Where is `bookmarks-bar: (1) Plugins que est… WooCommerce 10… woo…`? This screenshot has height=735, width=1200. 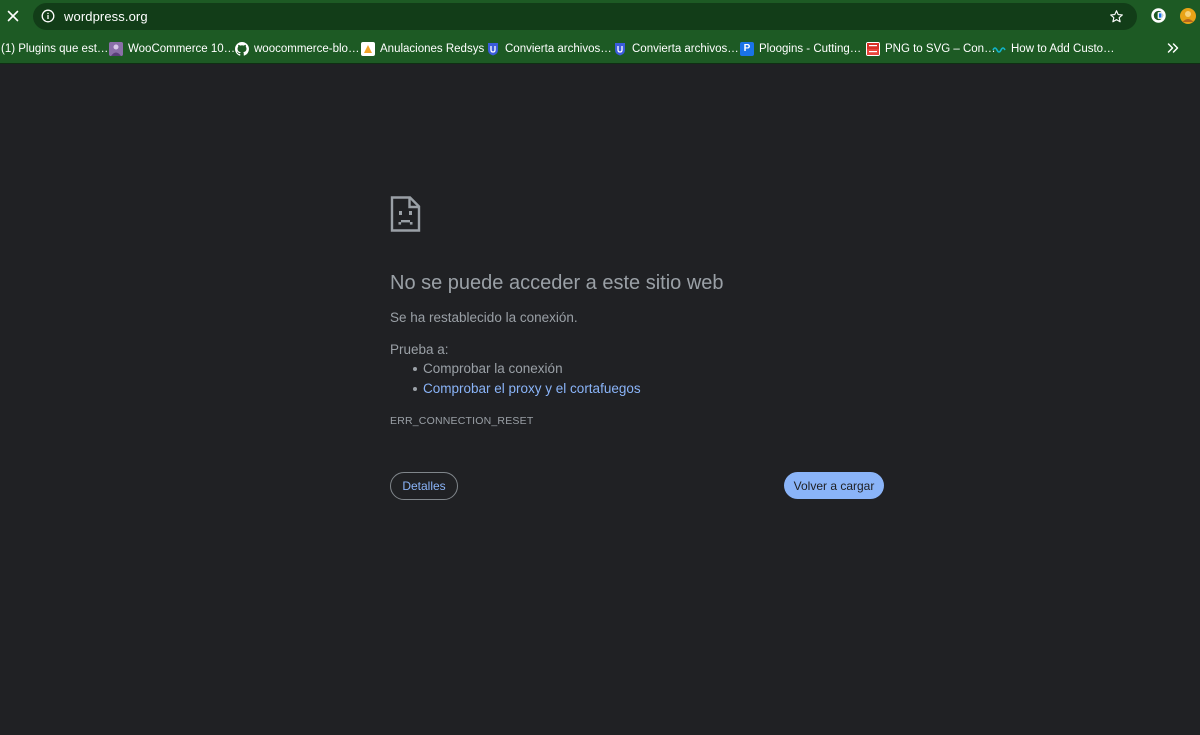
bookmarks-bar: (1) Plugins que est… WooCommerce 10… woo… is located at coordinates (600, 48).